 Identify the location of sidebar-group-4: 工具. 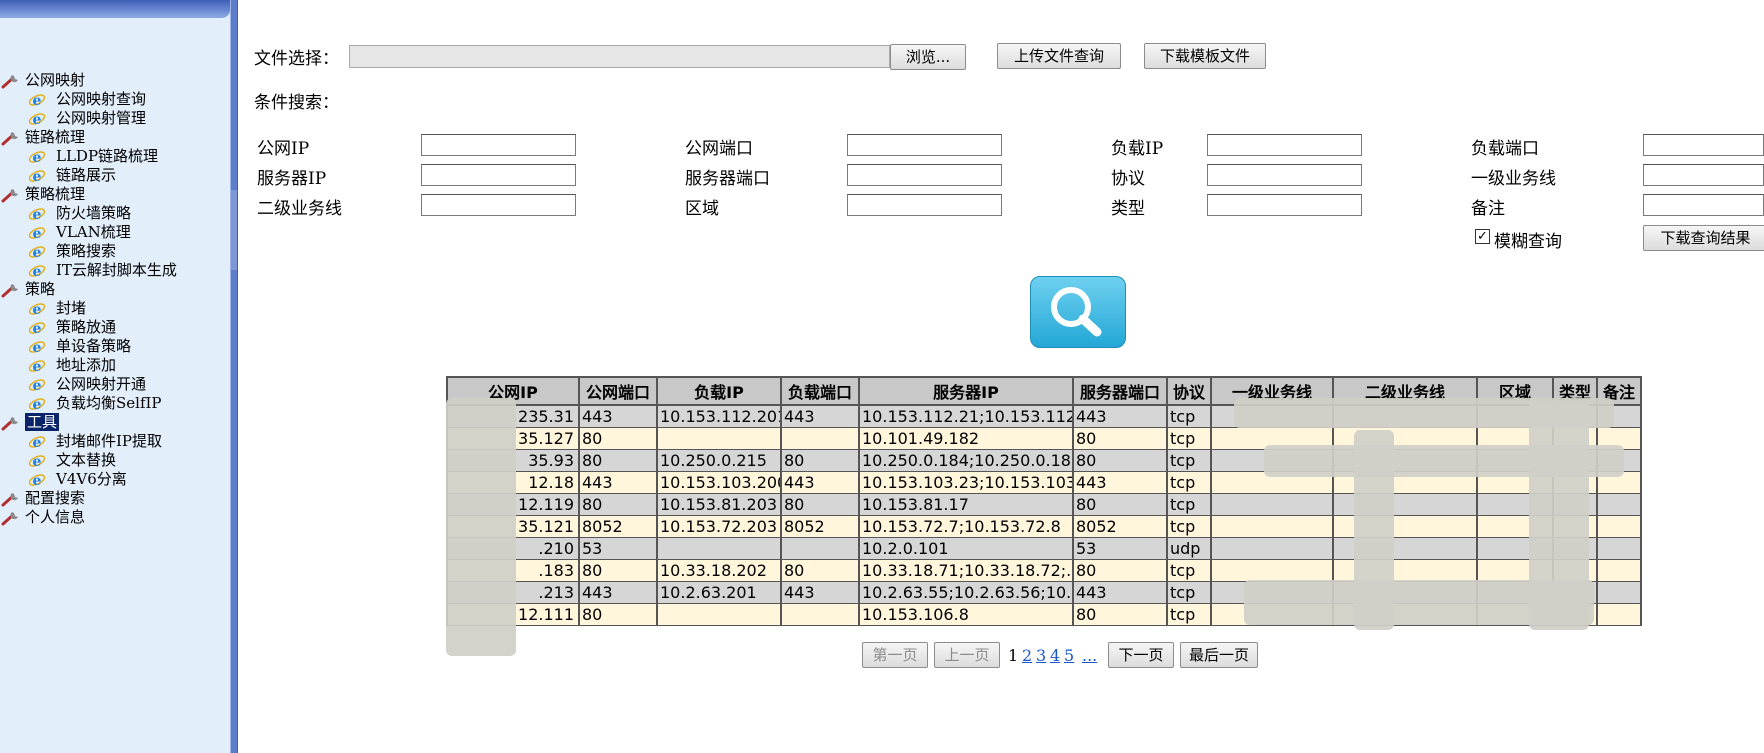
(114, 422).